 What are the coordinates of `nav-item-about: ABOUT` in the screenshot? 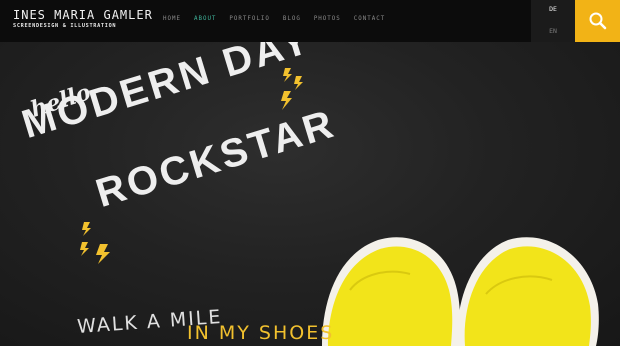 It's located at (205, 19).